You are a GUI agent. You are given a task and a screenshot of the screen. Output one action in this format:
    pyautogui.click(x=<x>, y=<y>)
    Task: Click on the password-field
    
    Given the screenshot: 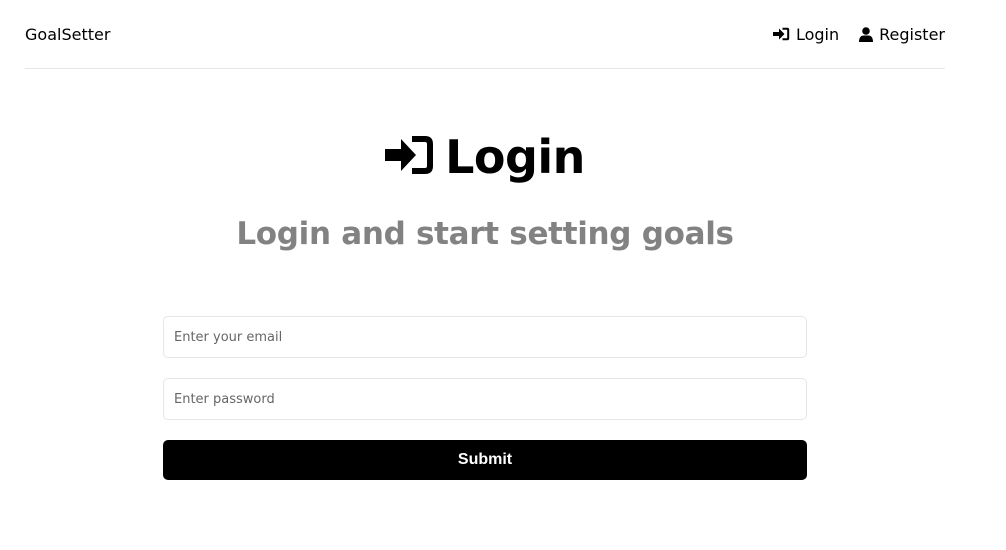 What is the action you would take?
    pyautogui.click(x=485, y=399)
    